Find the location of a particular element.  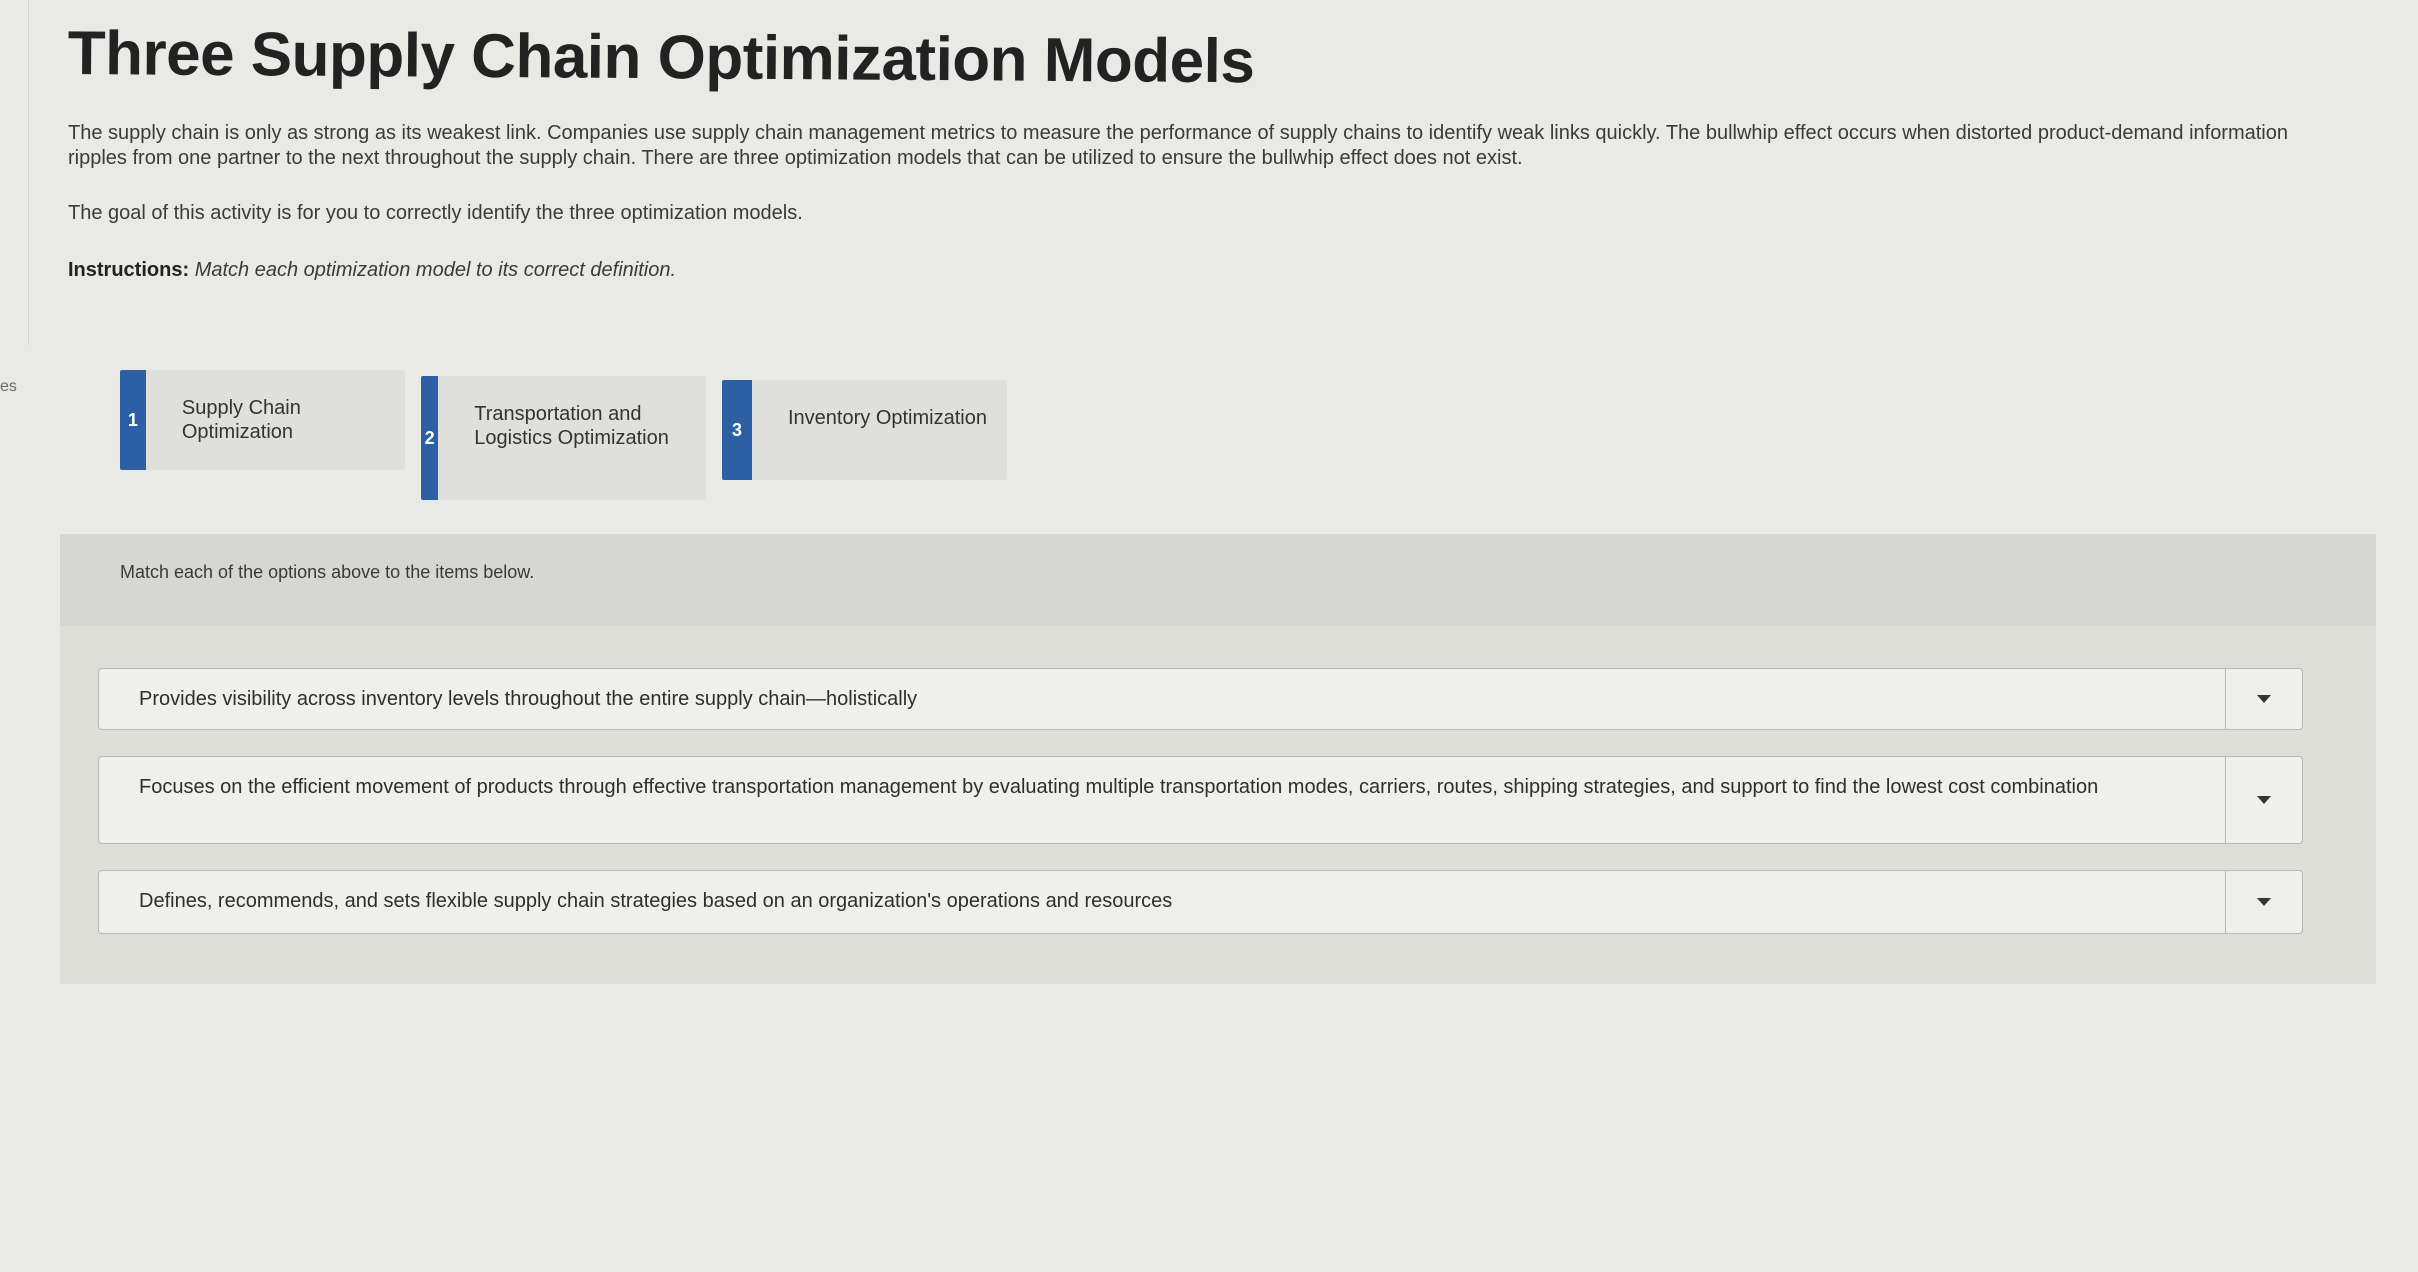

page-title: Three Supply Chain Optimization Models is located at coordinates (661, 57).